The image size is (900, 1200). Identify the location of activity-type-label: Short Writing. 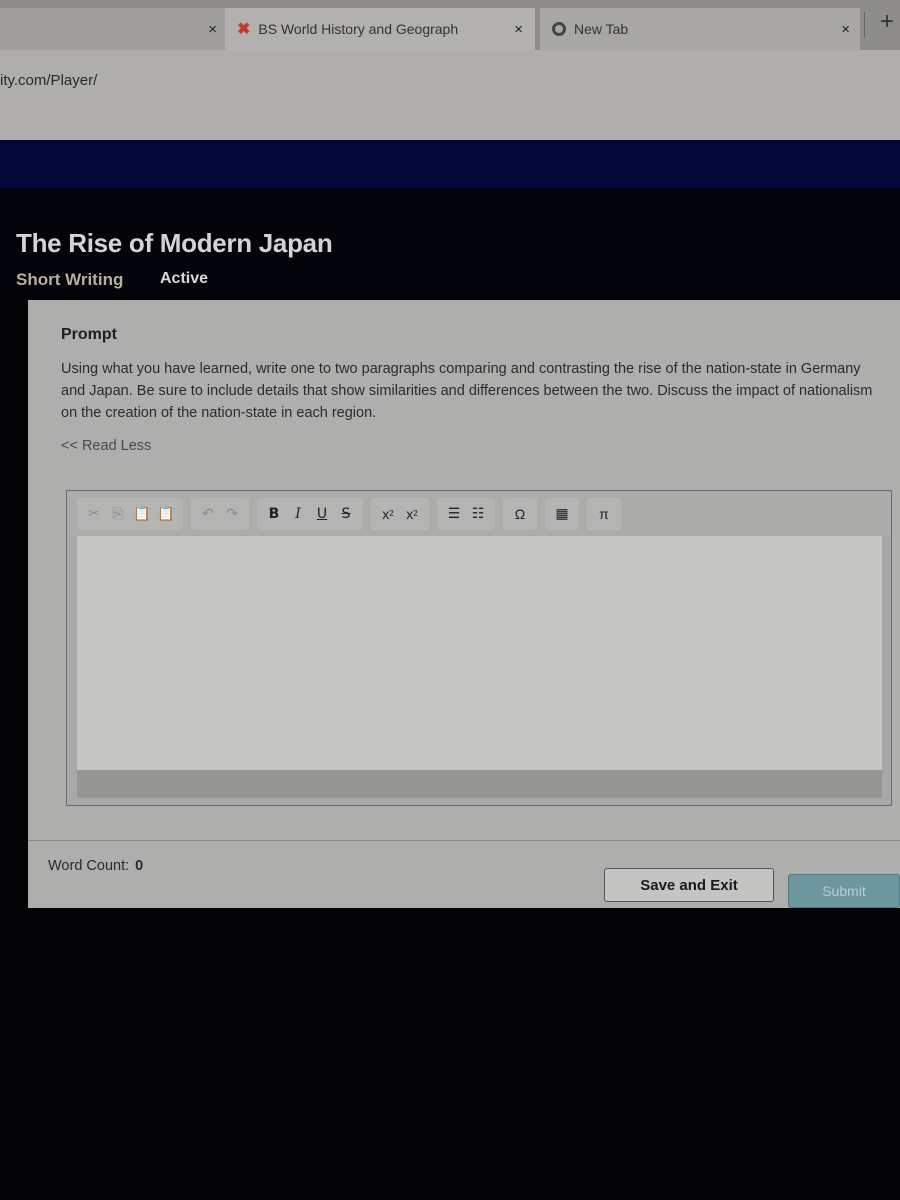
(70, 279).